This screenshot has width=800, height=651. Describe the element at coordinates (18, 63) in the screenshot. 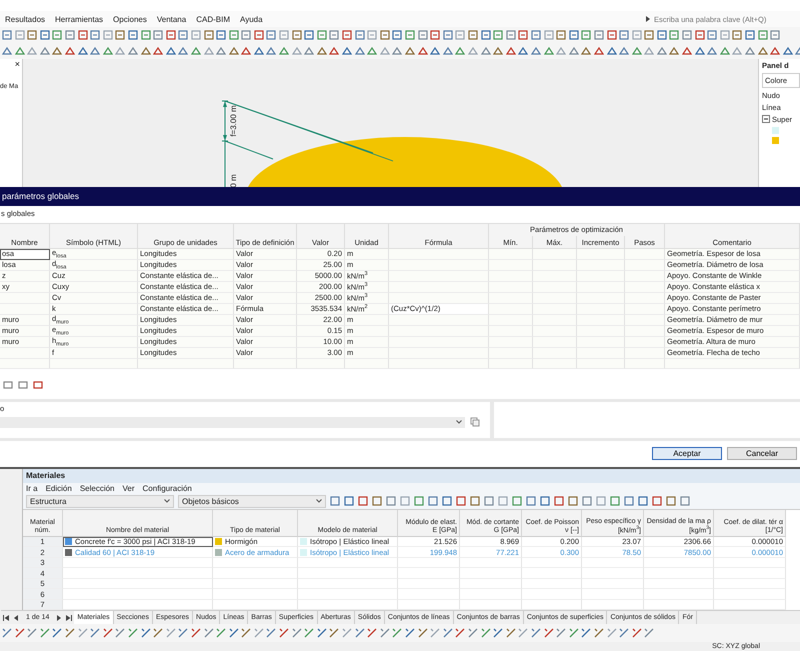

I see `close-icon: ×` at that location.